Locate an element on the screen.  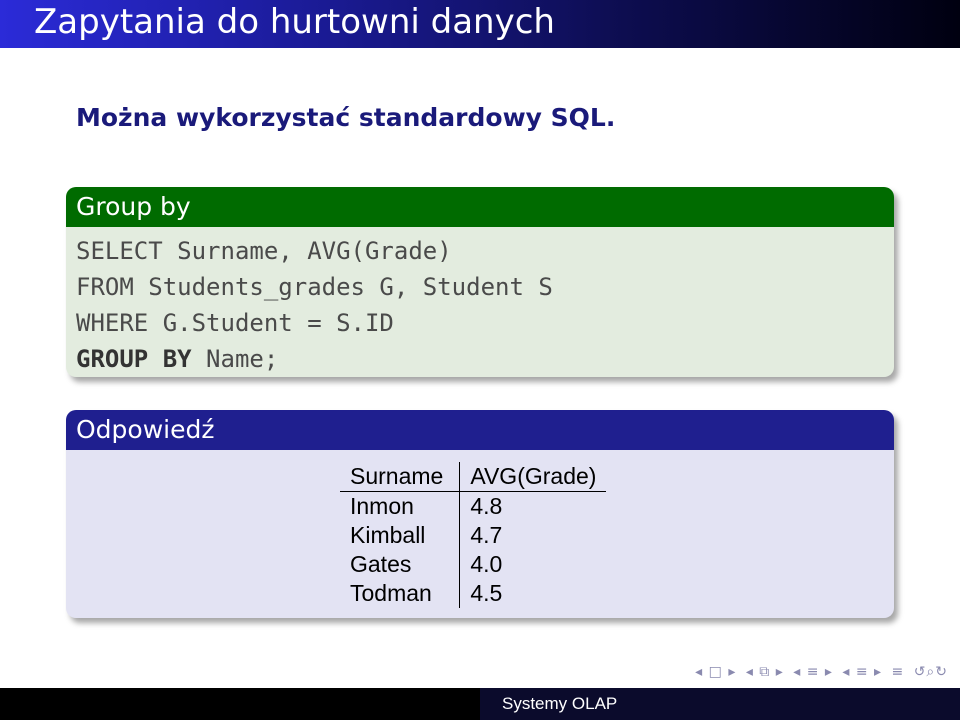
code-line-3: WHERE G.Student = S.ID is located at coordinates (235, 323).